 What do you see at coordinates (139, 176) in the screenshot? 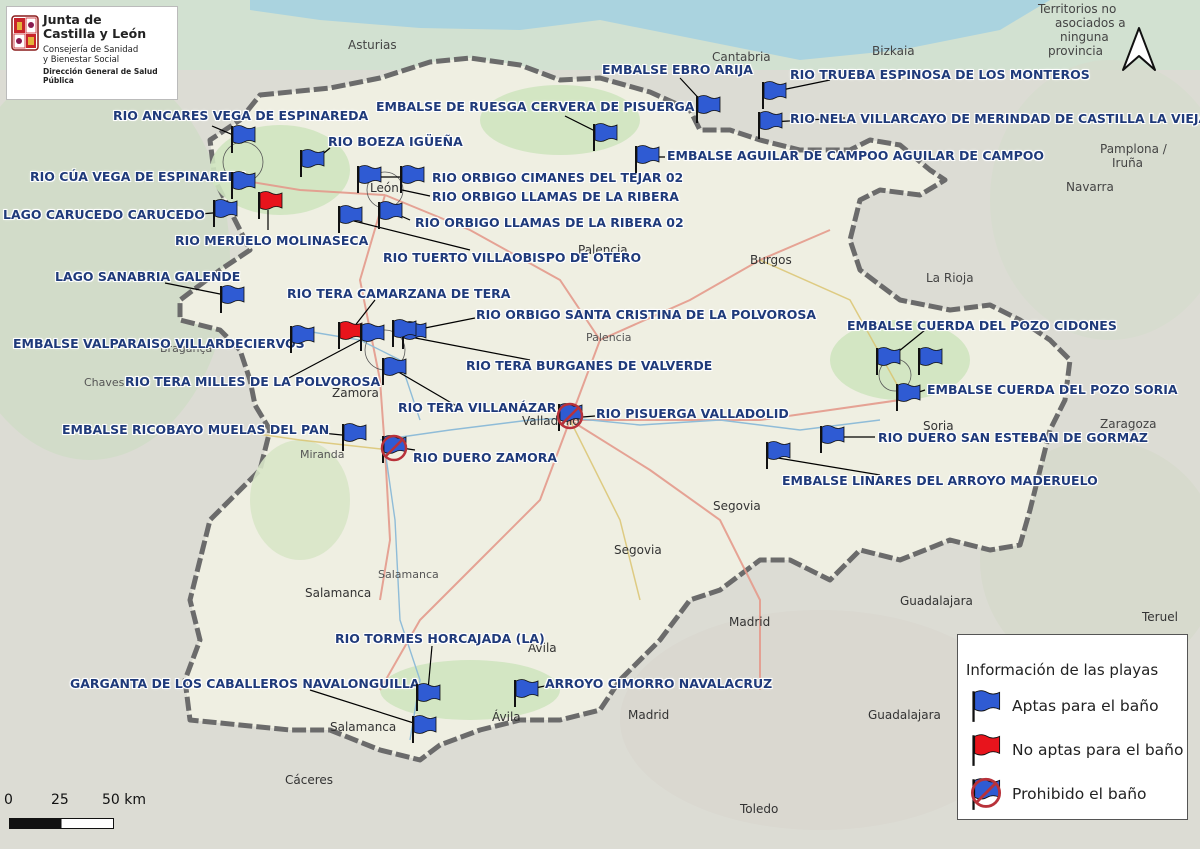
I see `beach-label: RIO CÚA VEGA DE ESPINAREDA` at bounding box center [139, 176].